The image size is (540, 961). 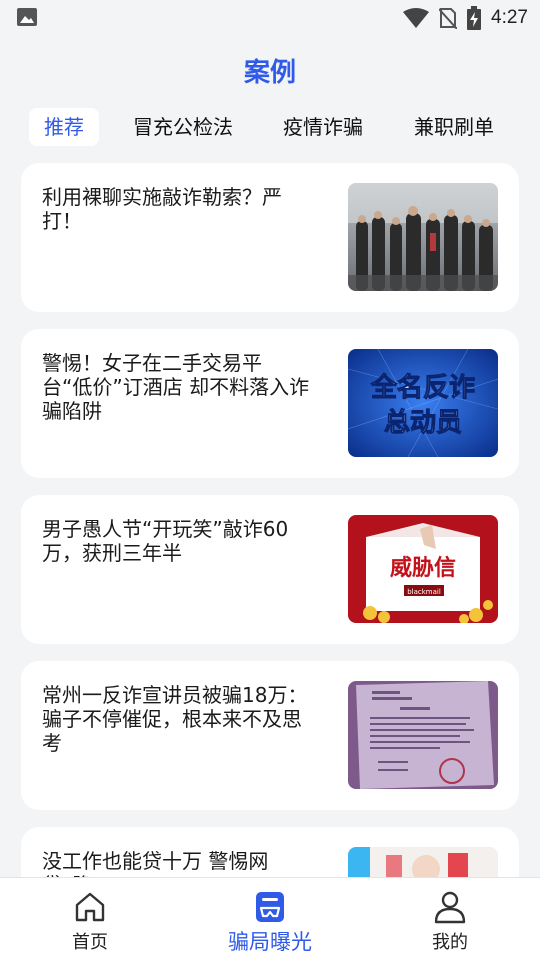 What do you see at coordinates (162, 209) in the screenshot?
I see `article-title: 利用裸聊实施敲诈勒索？严打！` at bounding box center [162, 209].